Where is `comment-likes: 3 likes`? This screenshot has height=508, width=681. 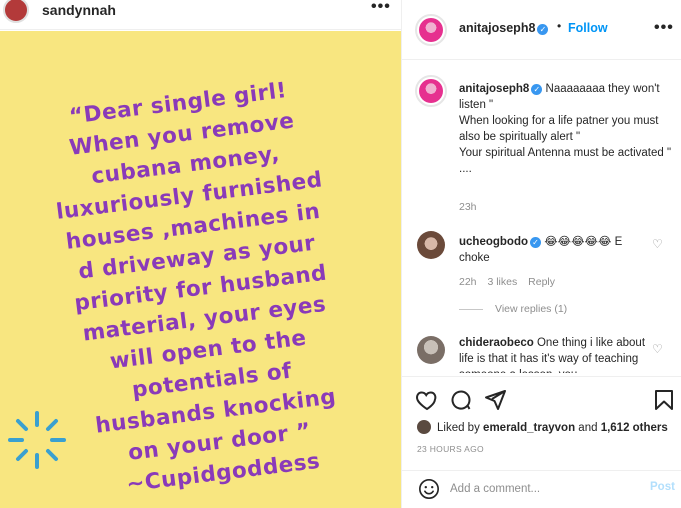 comment-likes: 3 likes is located at coordinates (502, 282).